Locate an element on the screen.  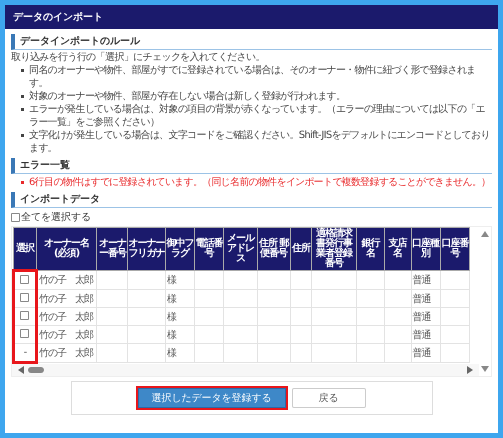
column-header: メールアドレス is located at coordinates (241, 249).